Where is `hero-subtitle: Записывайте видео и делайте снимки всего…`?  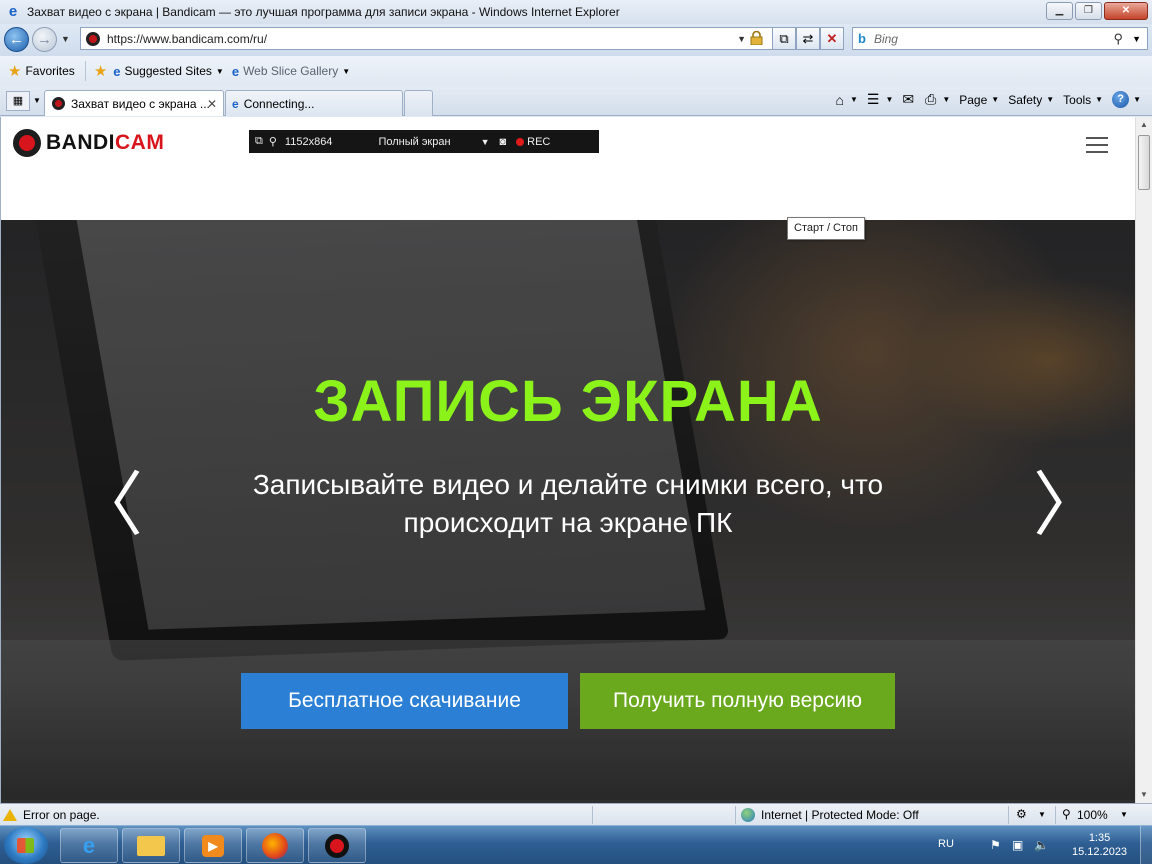
hero-subtitle: Записывайте видео и делайте снимки всего… is located at coordinates (568, 503).